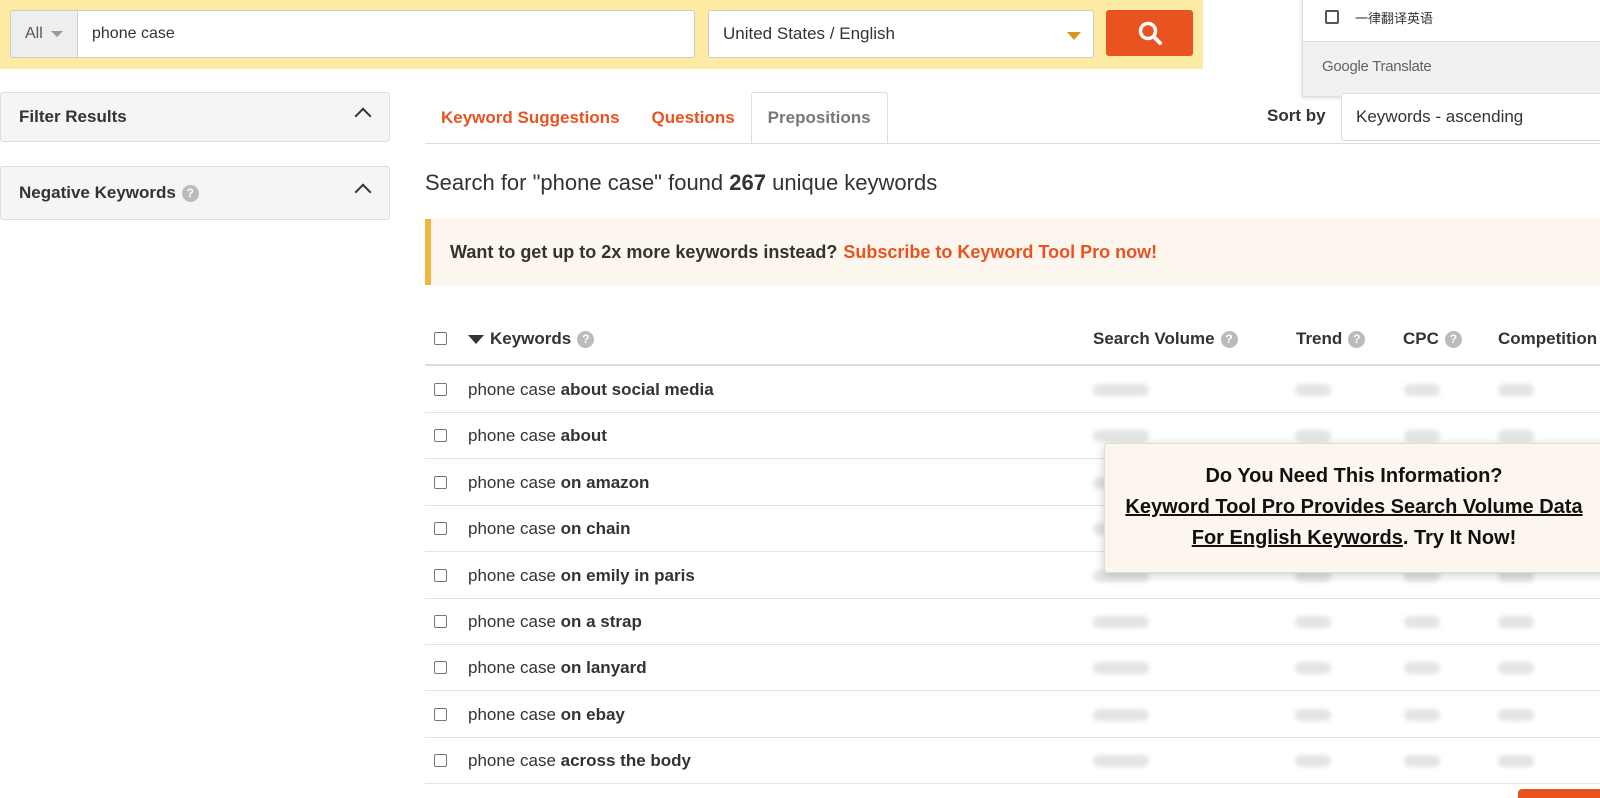 This screenshot has height=798, width=1600. Describe the element at coordinates (626, 761) in the screenshot. I see `keyword-suffix: across the body` at that location.